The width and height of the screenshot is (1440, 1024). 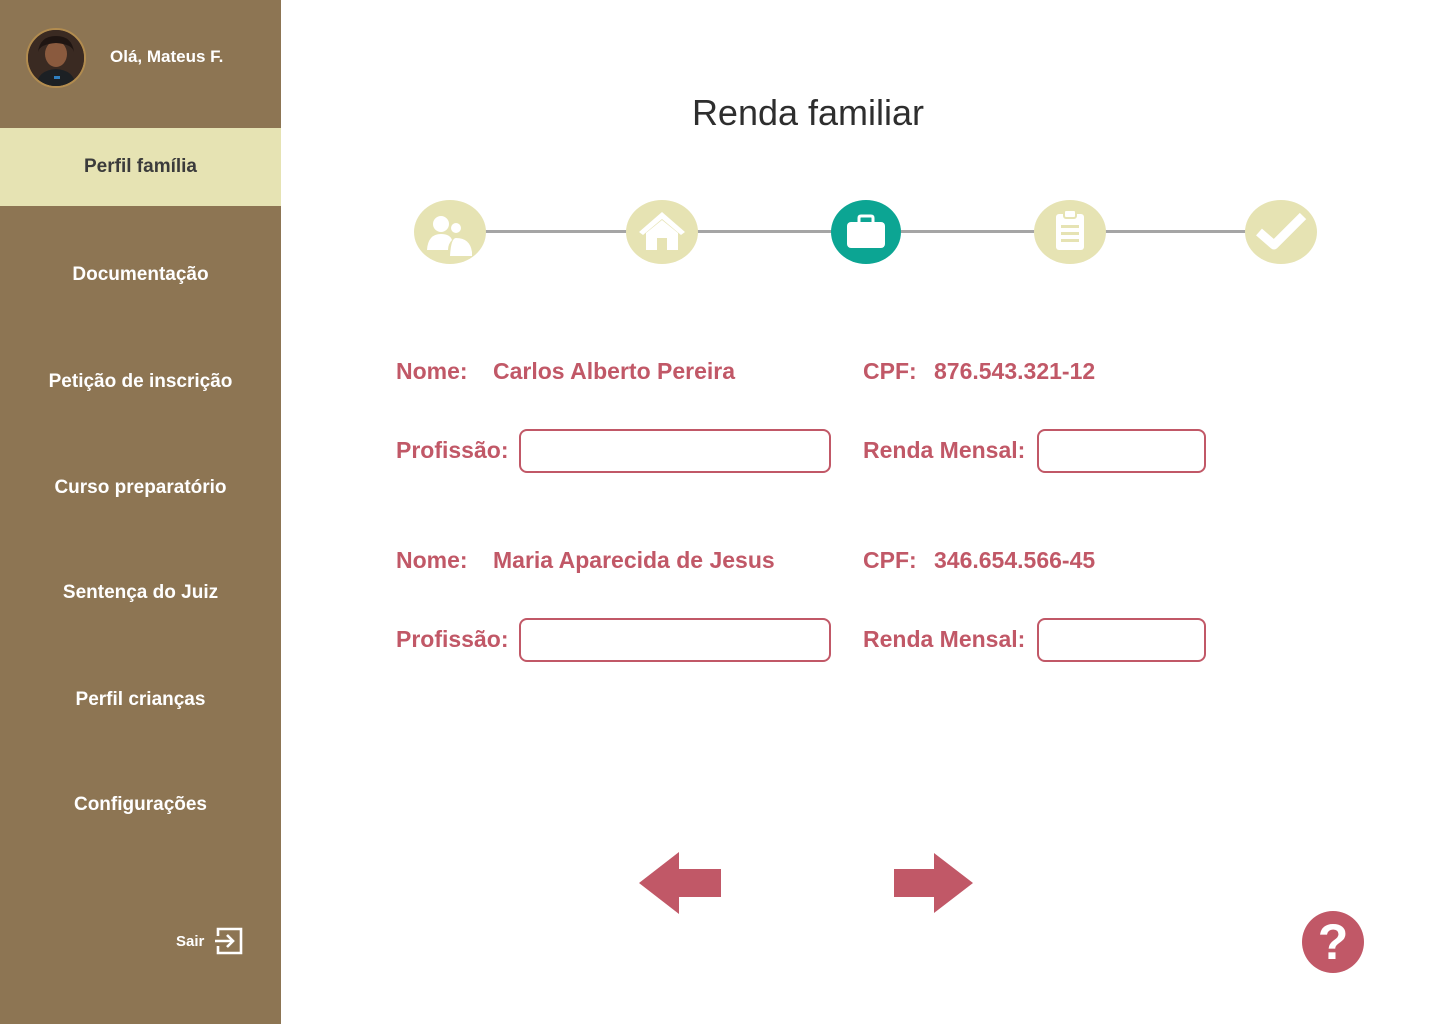 I want to click on member-2-income-label: Renda Mensal:, so click(x=944, y=639).